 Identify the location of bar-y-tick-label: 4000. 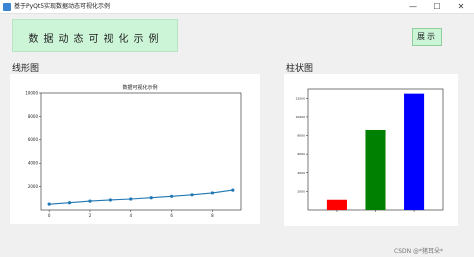
(301, 173).